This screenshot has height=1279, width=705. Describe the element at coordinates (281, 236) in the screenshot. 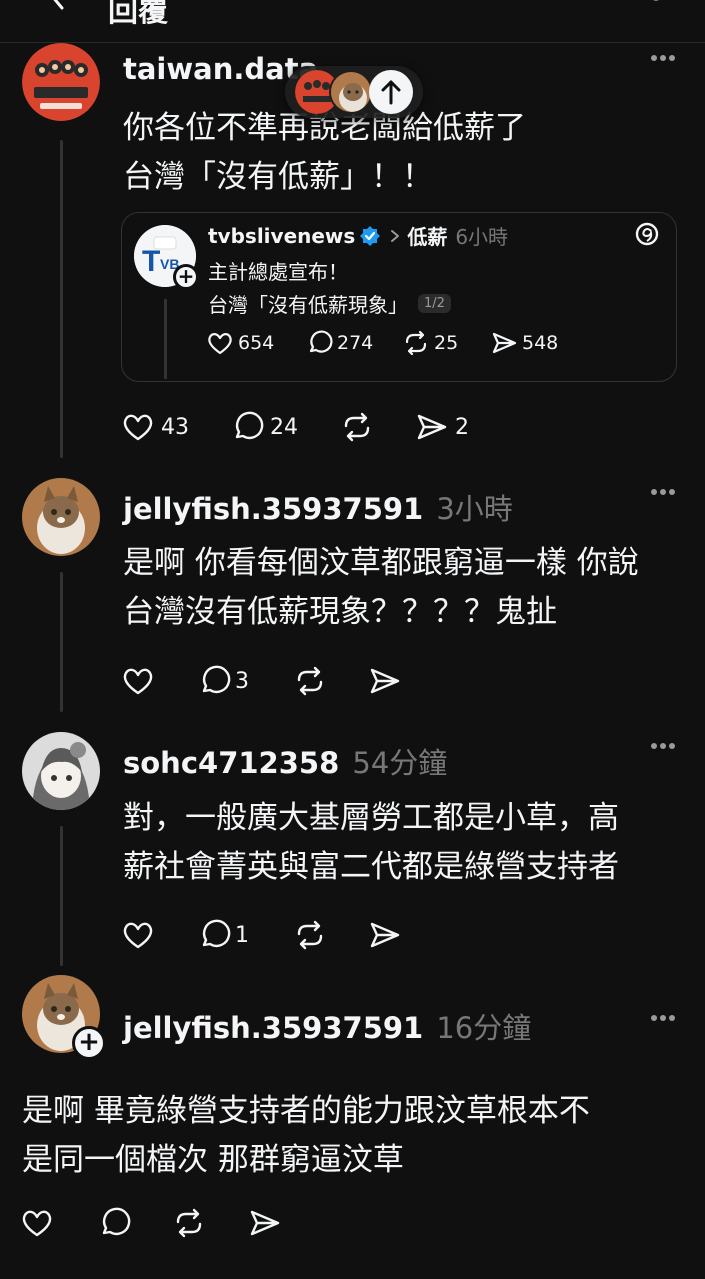

I see `quote-username: tvbslivenews` at that location.